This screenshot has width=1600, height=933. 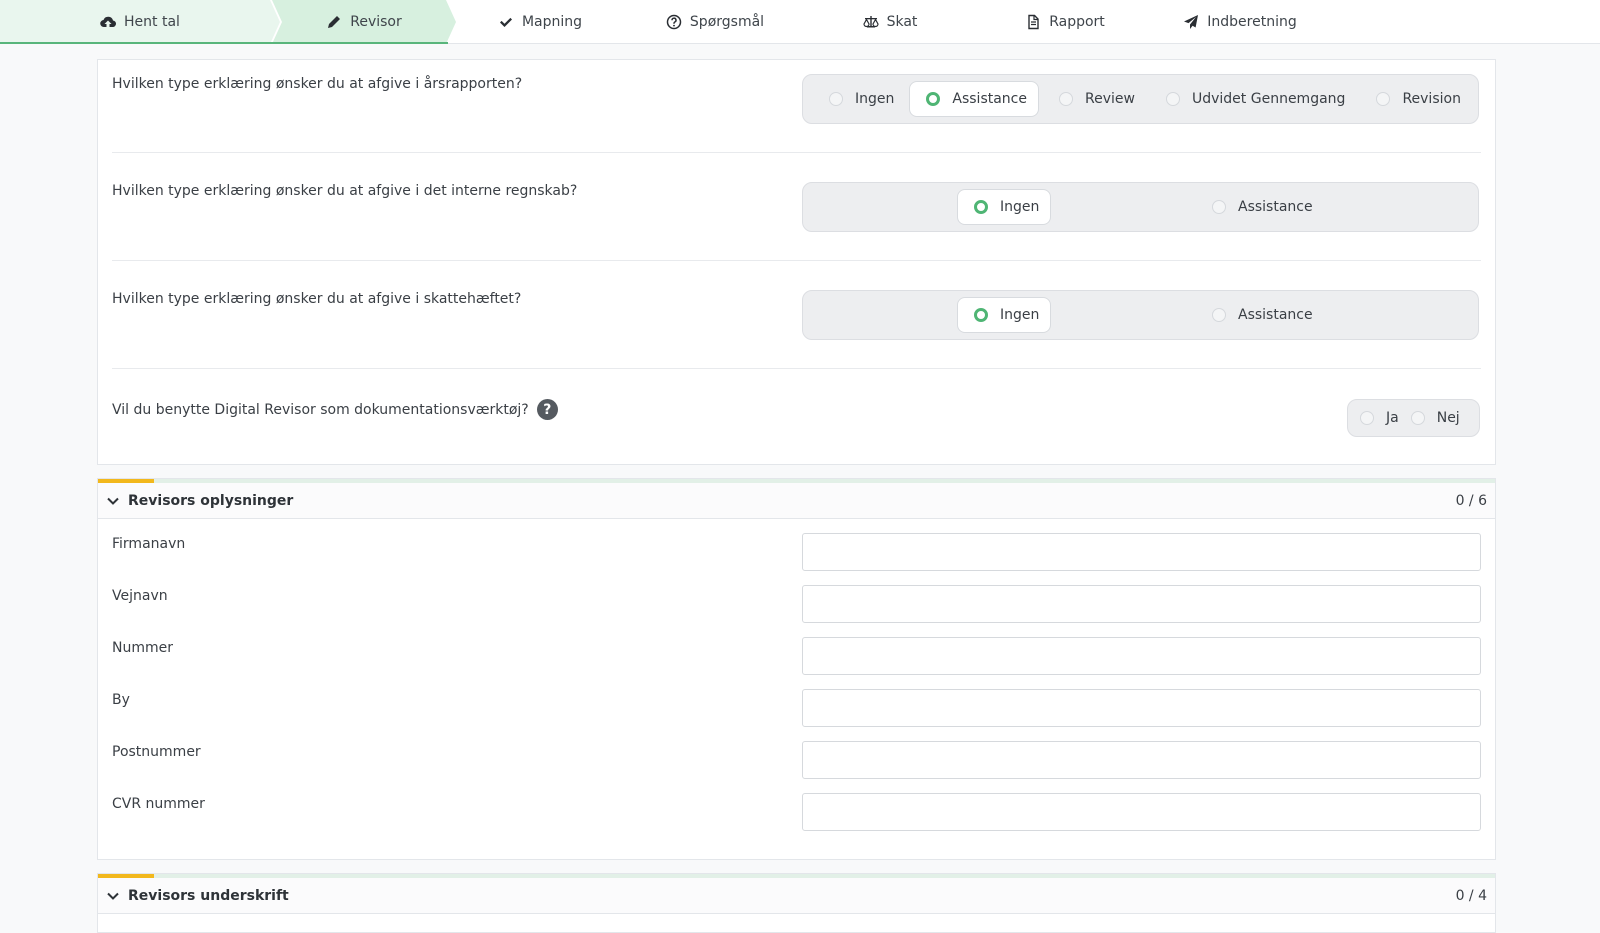 I want to click on by-input, so click(x=1141, y=708).